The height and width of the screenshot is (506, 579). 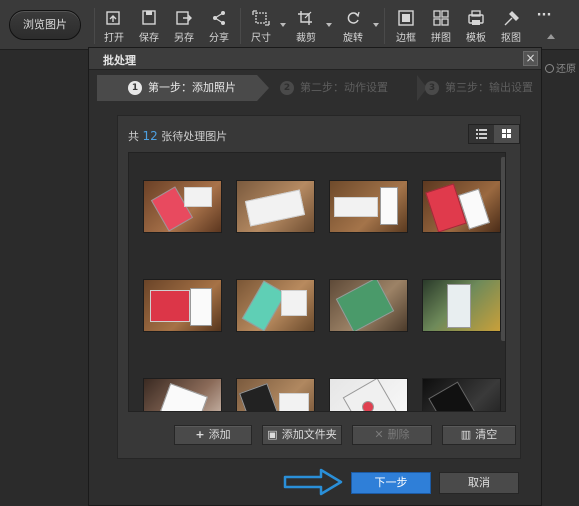 I want to click on save-as-button: 另存, so click(x=184, y=28).